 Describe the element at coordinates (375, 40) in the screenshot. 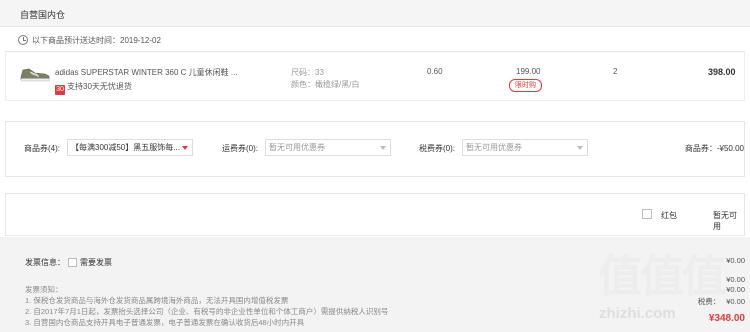

I see `delivery-info: 以下商品预计送达时间：2019-12-02` at that location.